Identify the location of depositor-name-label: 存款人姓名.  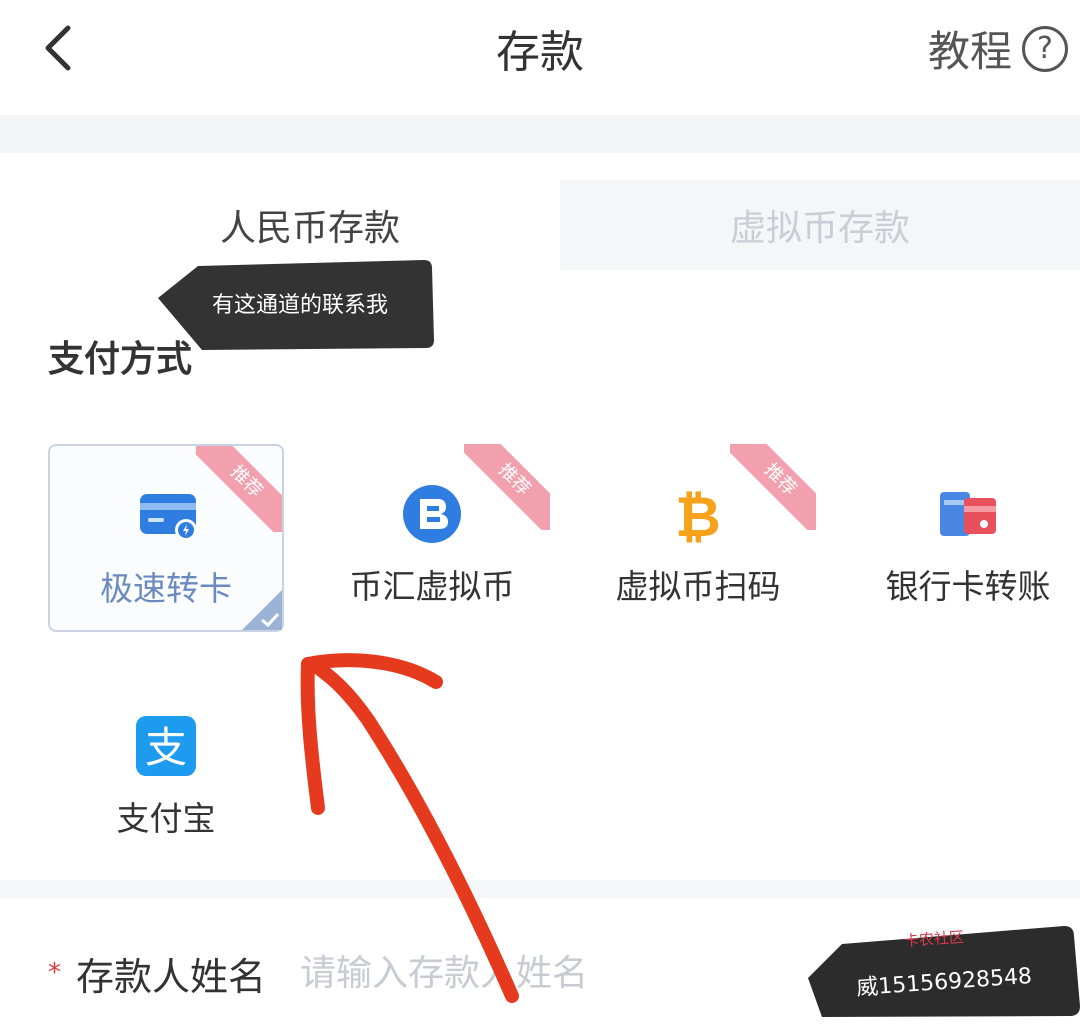
(171, 977).